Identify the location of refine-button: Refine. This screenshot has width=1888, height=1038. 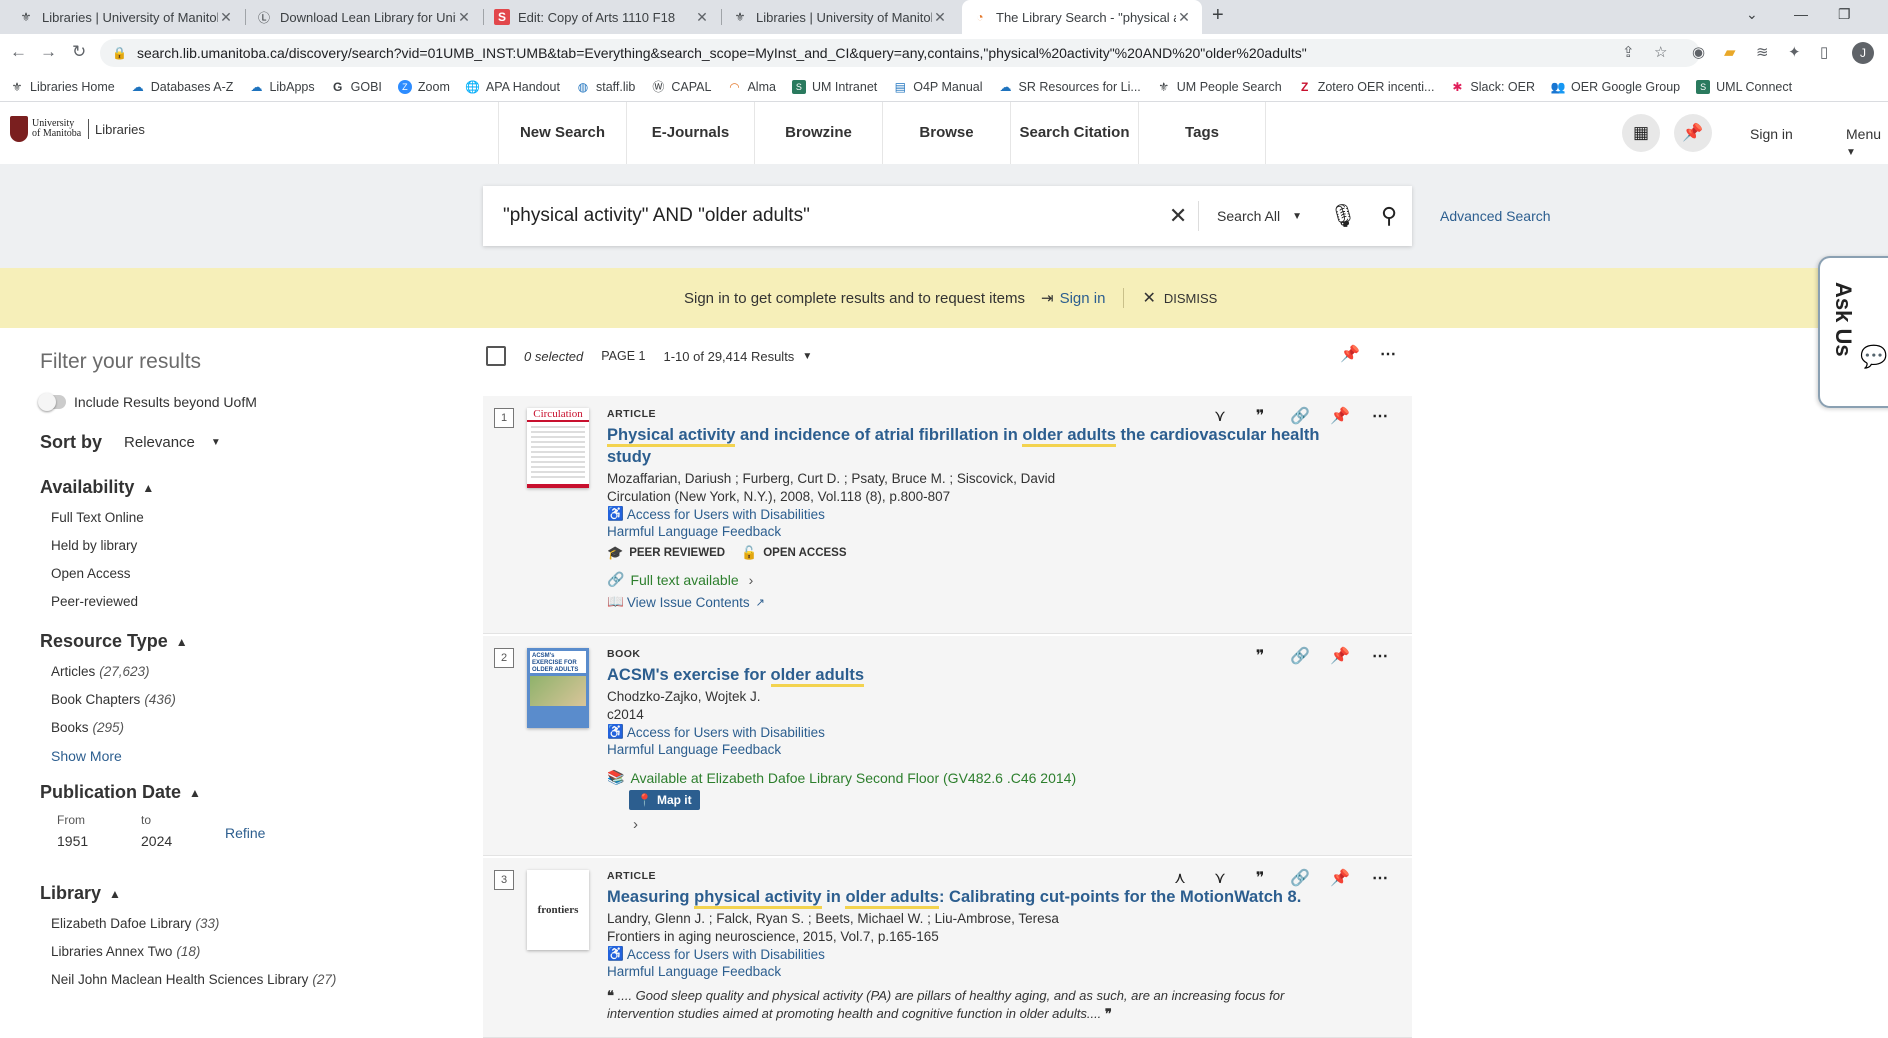
(245, 837).